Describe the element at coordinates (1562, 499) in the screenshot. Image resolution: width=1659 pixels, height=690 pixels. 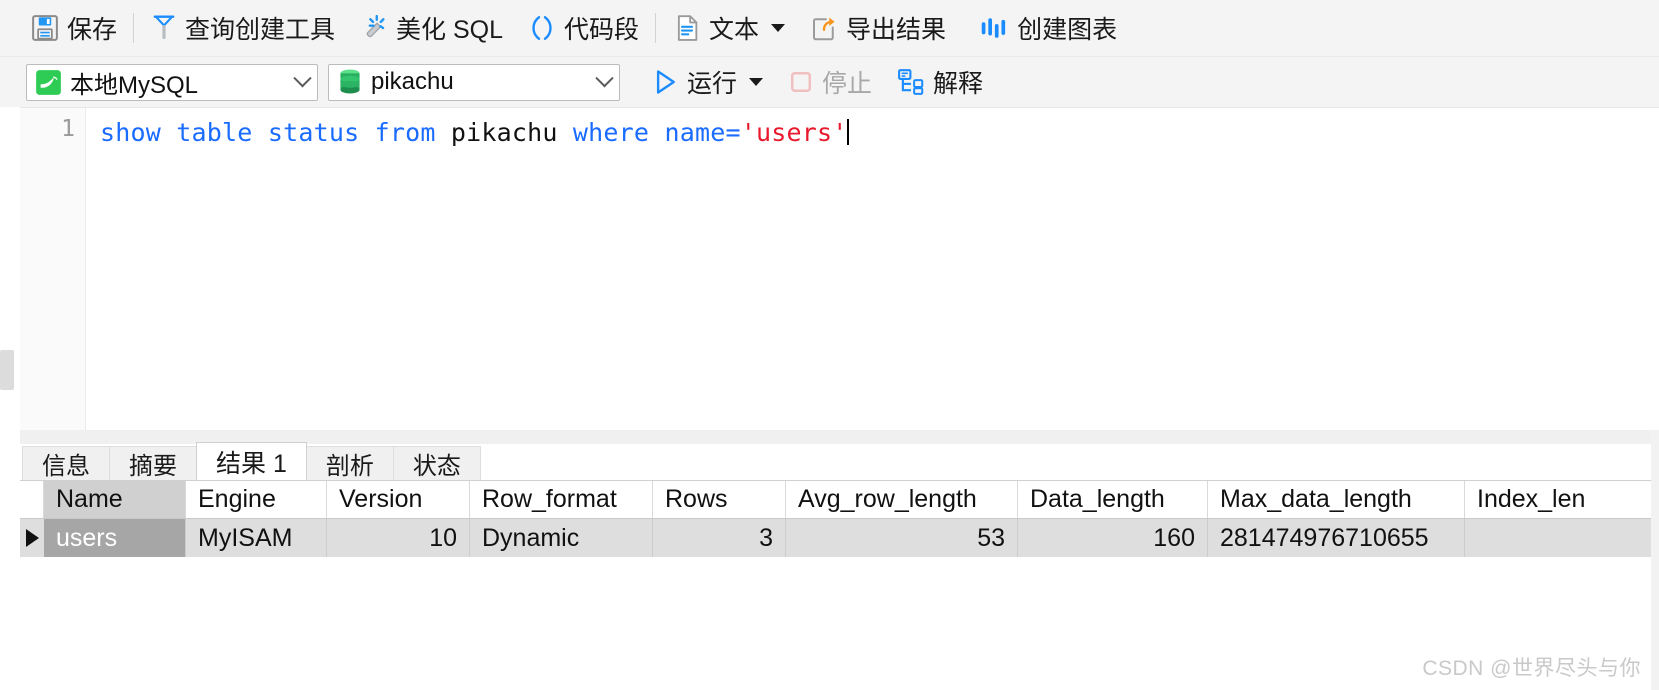
I see `column-header-index_len: Index_len` at that location.